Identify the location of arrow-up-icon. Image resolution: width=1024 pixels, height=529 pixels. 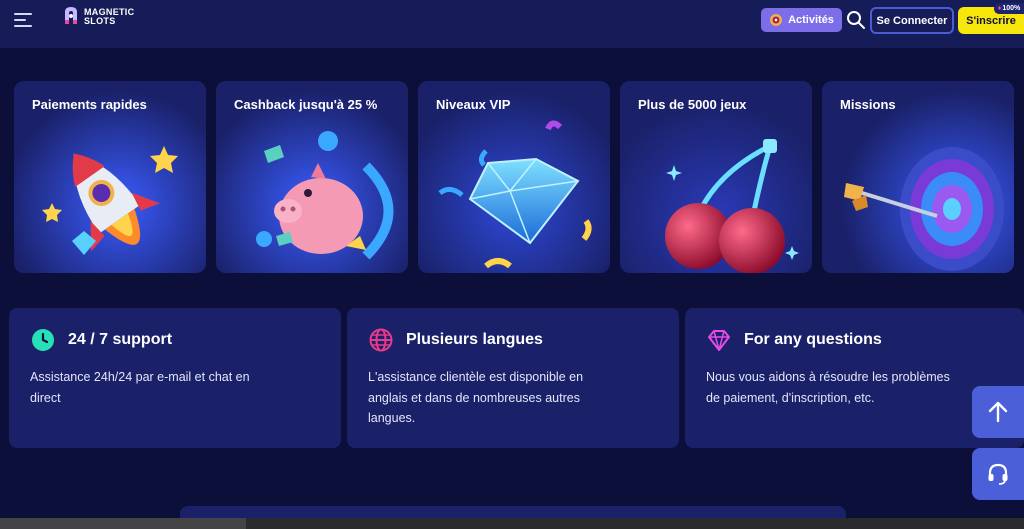
(998, 412).